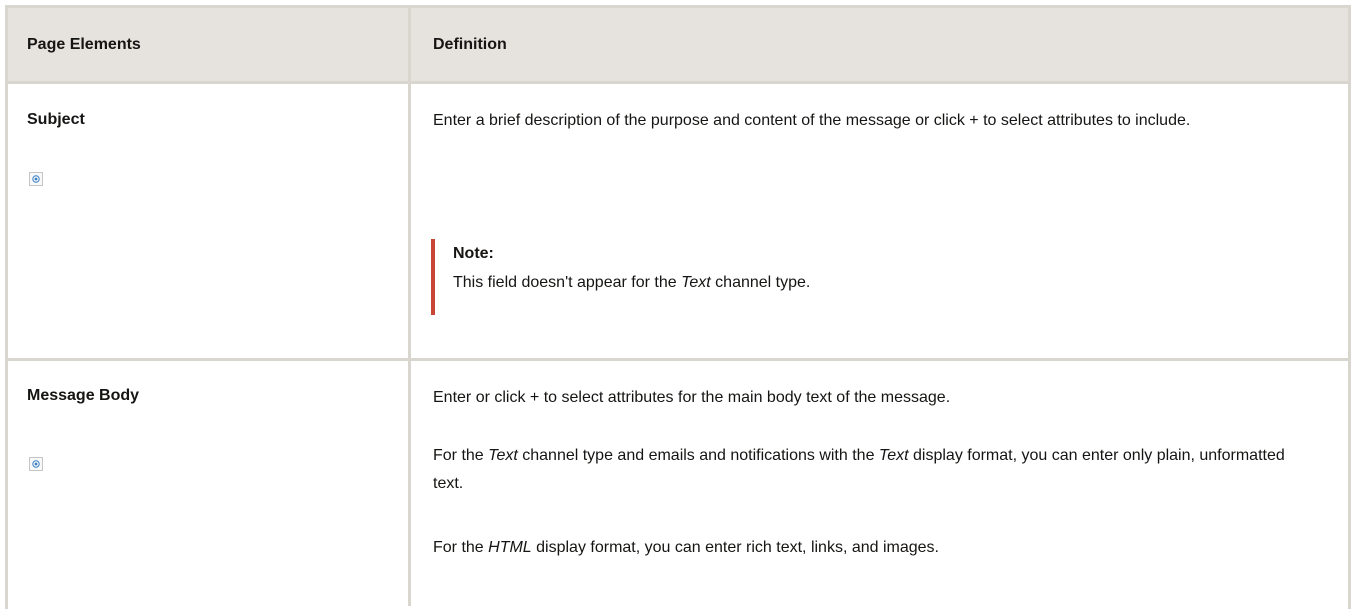  What do you see at coordinates (209, 483) in the screenshot?
I see `term-cell: Message Body` at bounding box center [209, 483].